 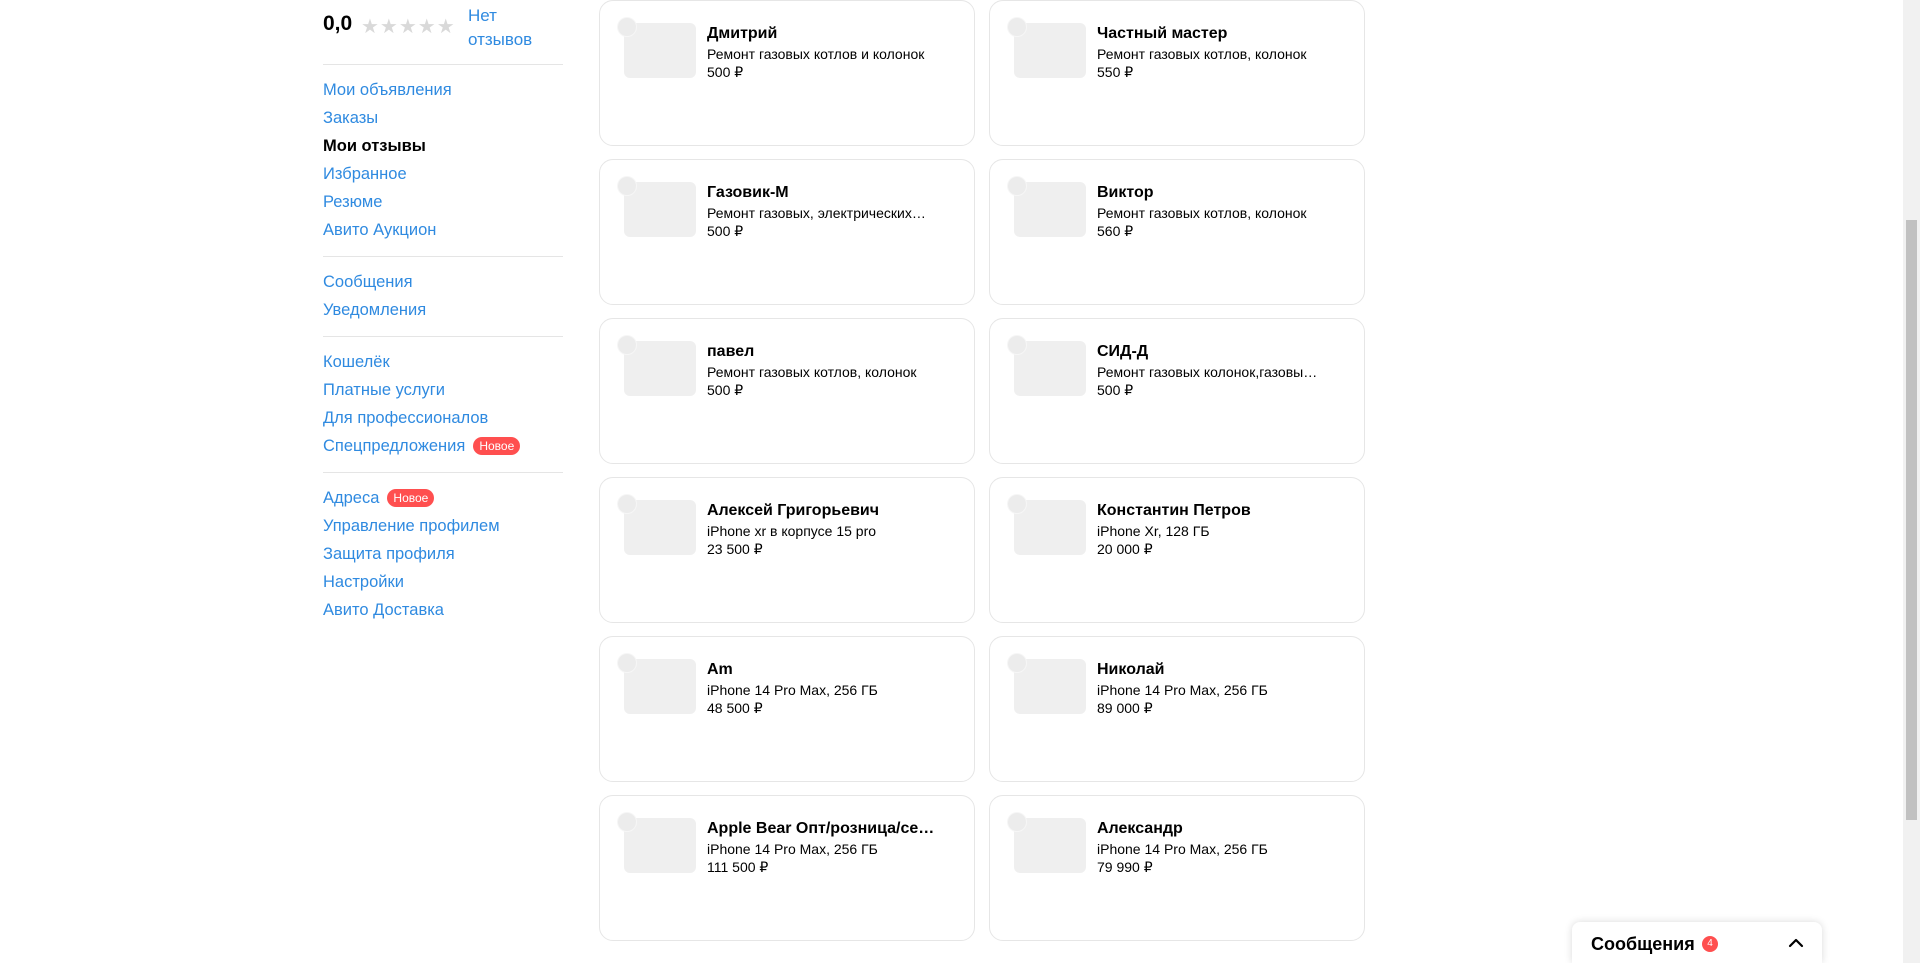 I want to click on sidebar-item-orders: Заказы, so click(x=443, y=118).